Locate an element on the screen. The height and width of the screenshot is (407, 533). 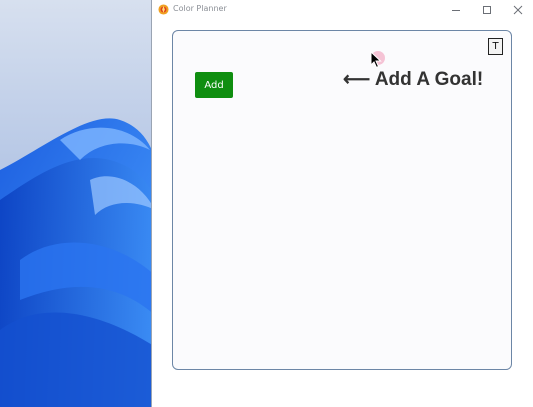
close-button is located at coordinates (518, 10).